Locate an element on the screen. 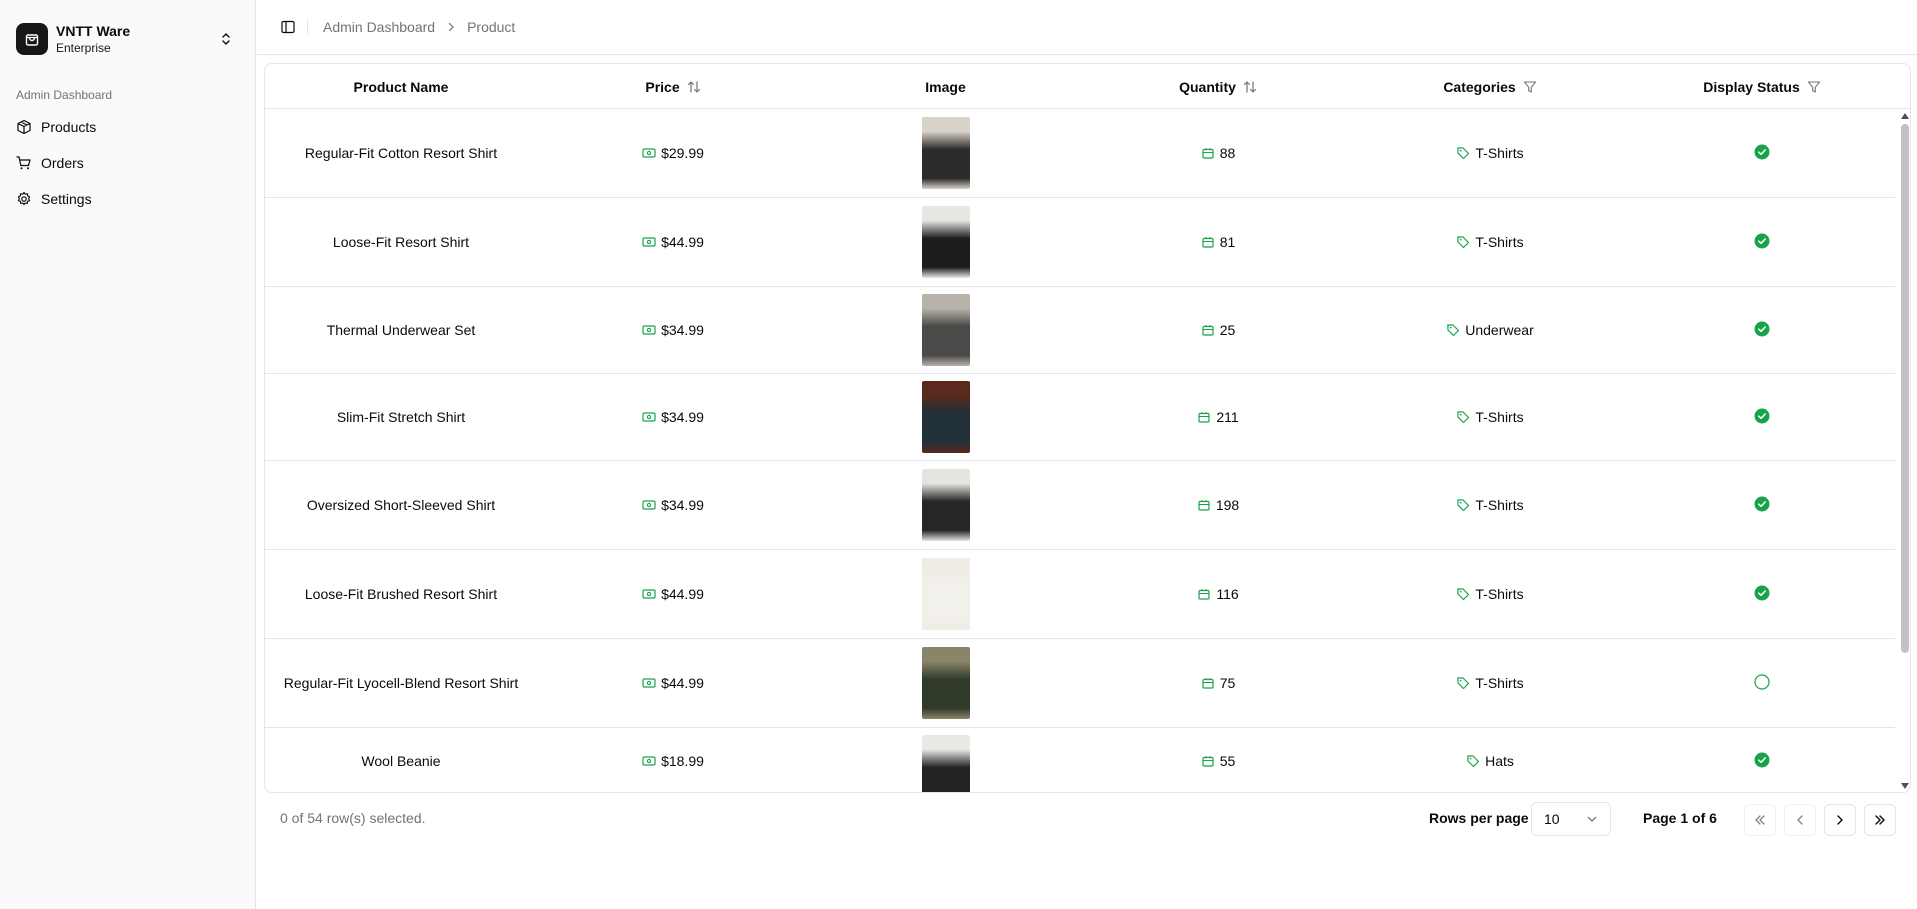 The image size is (1917, 909). column-header-quantity: Quantity is located at coordinates (1218, 86).